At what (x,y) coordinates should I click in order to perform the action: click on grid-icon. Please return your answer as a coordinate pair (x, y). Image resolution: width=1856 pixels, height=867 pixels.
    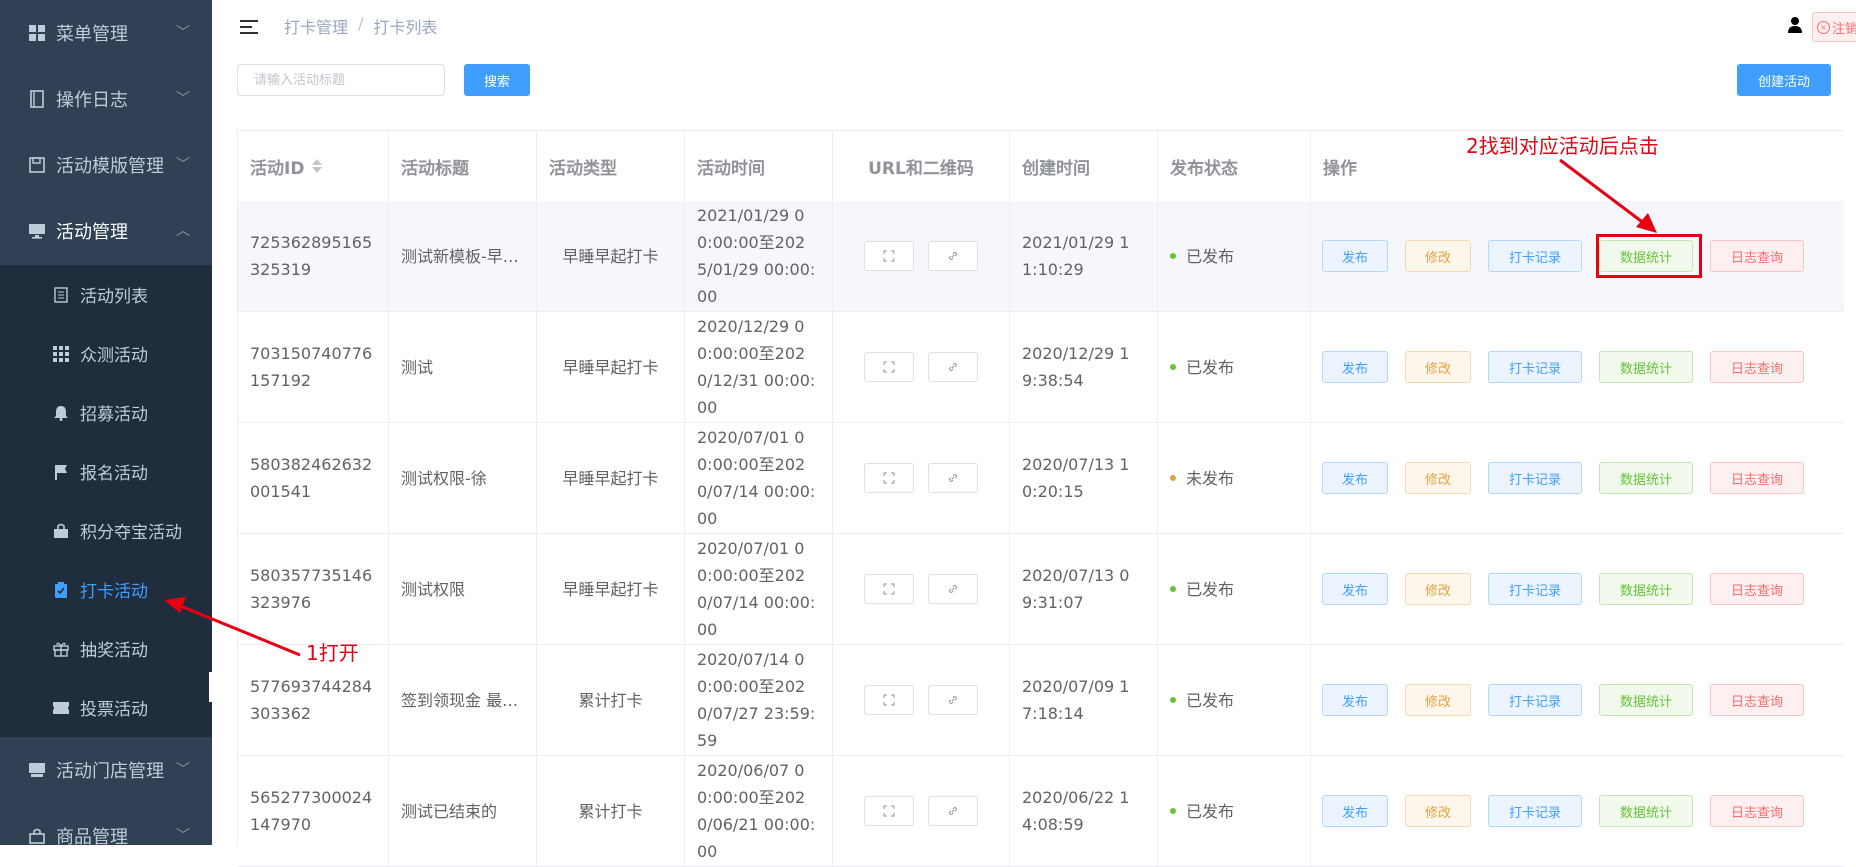
    Looking at the image, I should click on (37, 33).